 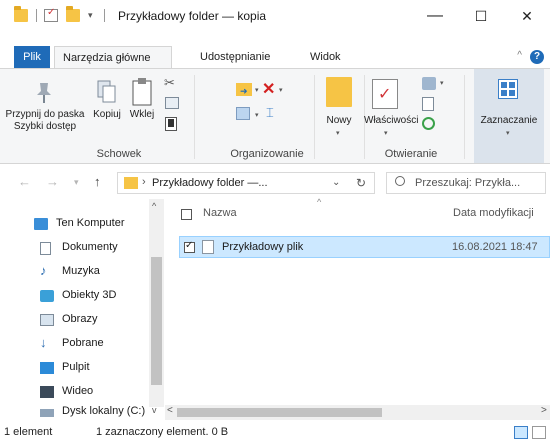 I want to click on pin-icon, so click(x=44, y=92).